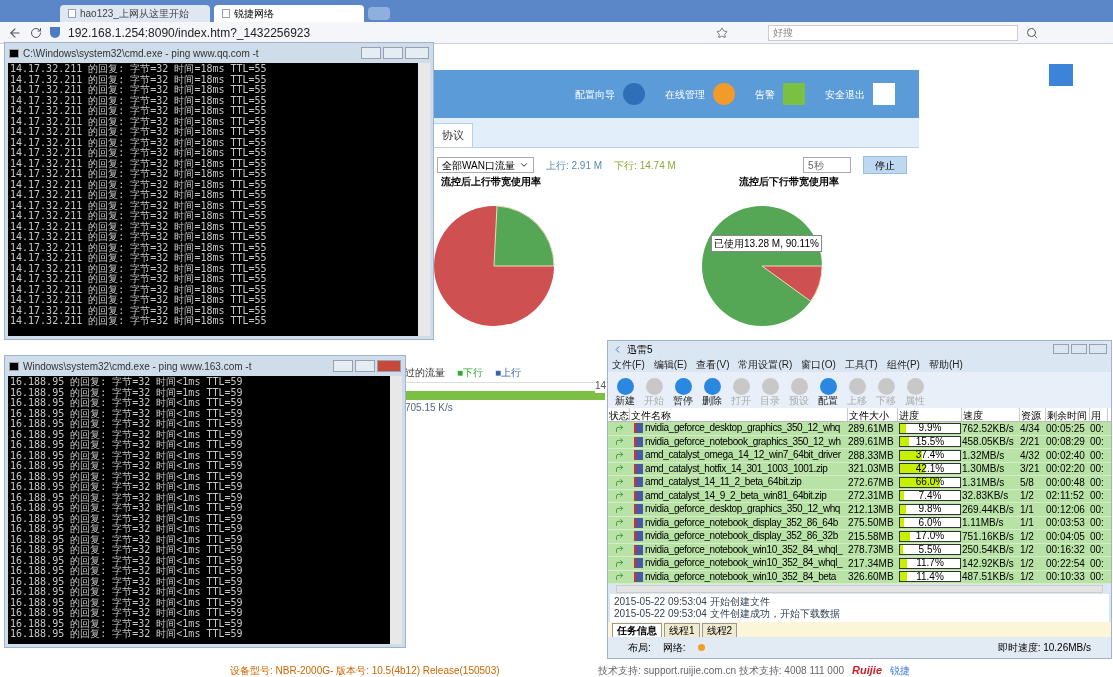 The height and width of the screenshot is (677, 1113). What do you see at coordinates (873, 414) in the screenshot?
I see `column-header: 文件大小` at bounding box center [873, 414].